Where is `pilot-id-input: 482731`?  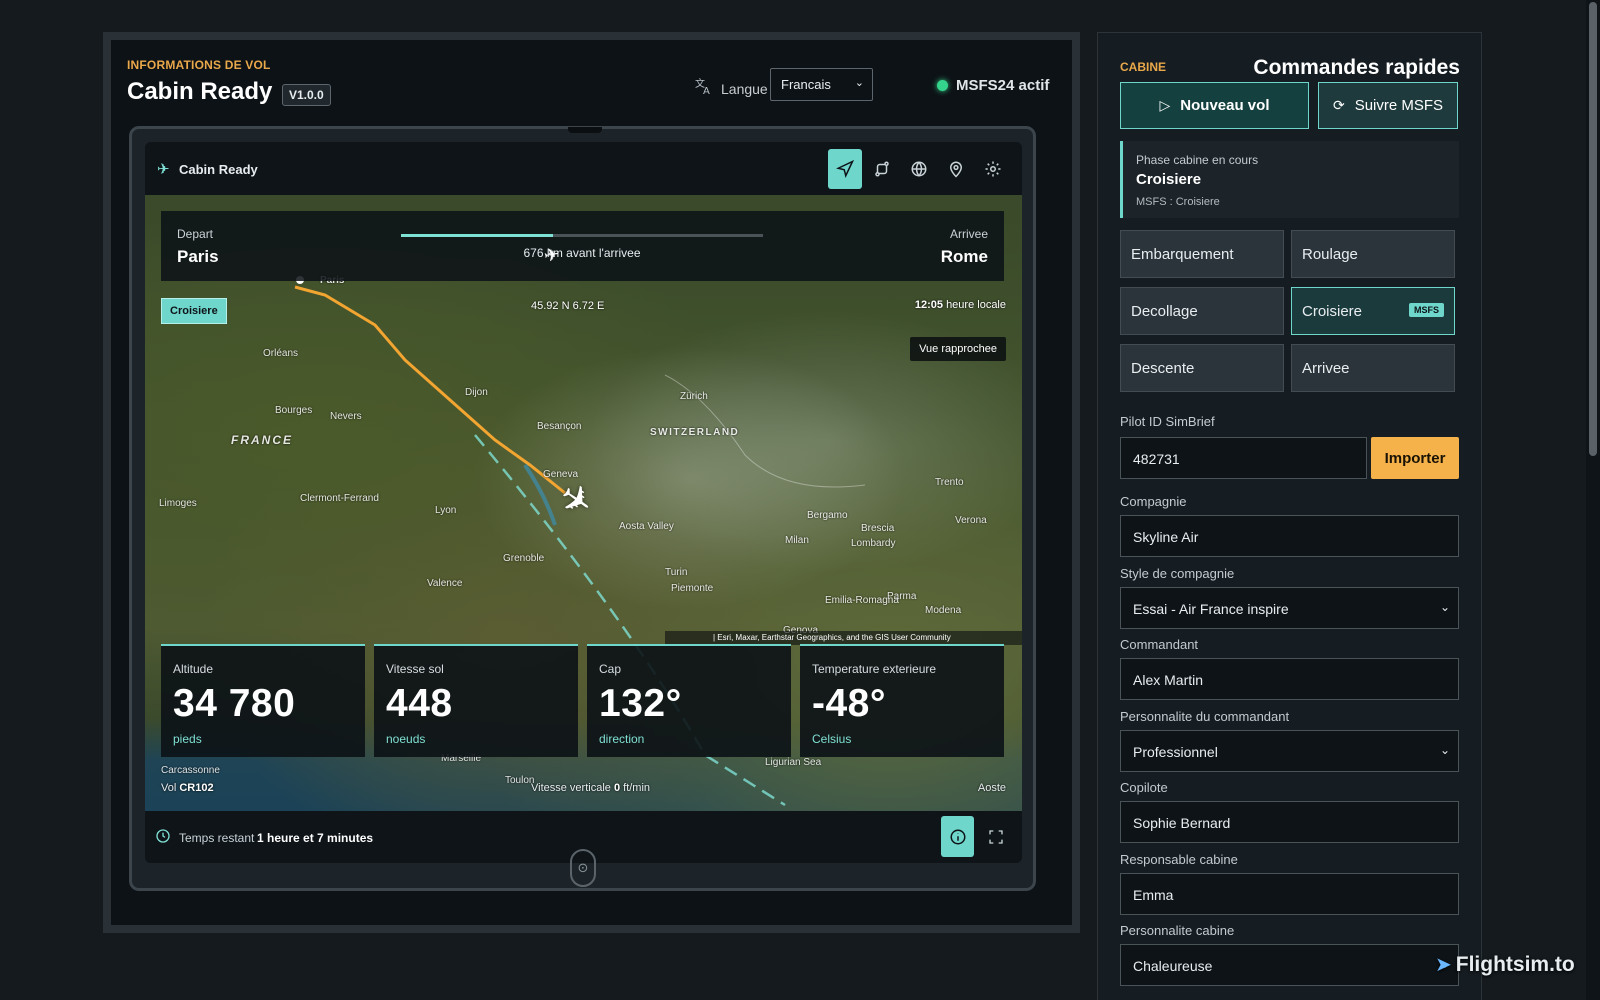 pilot-id-input: 482731 is located at coordinates (1243, 458).